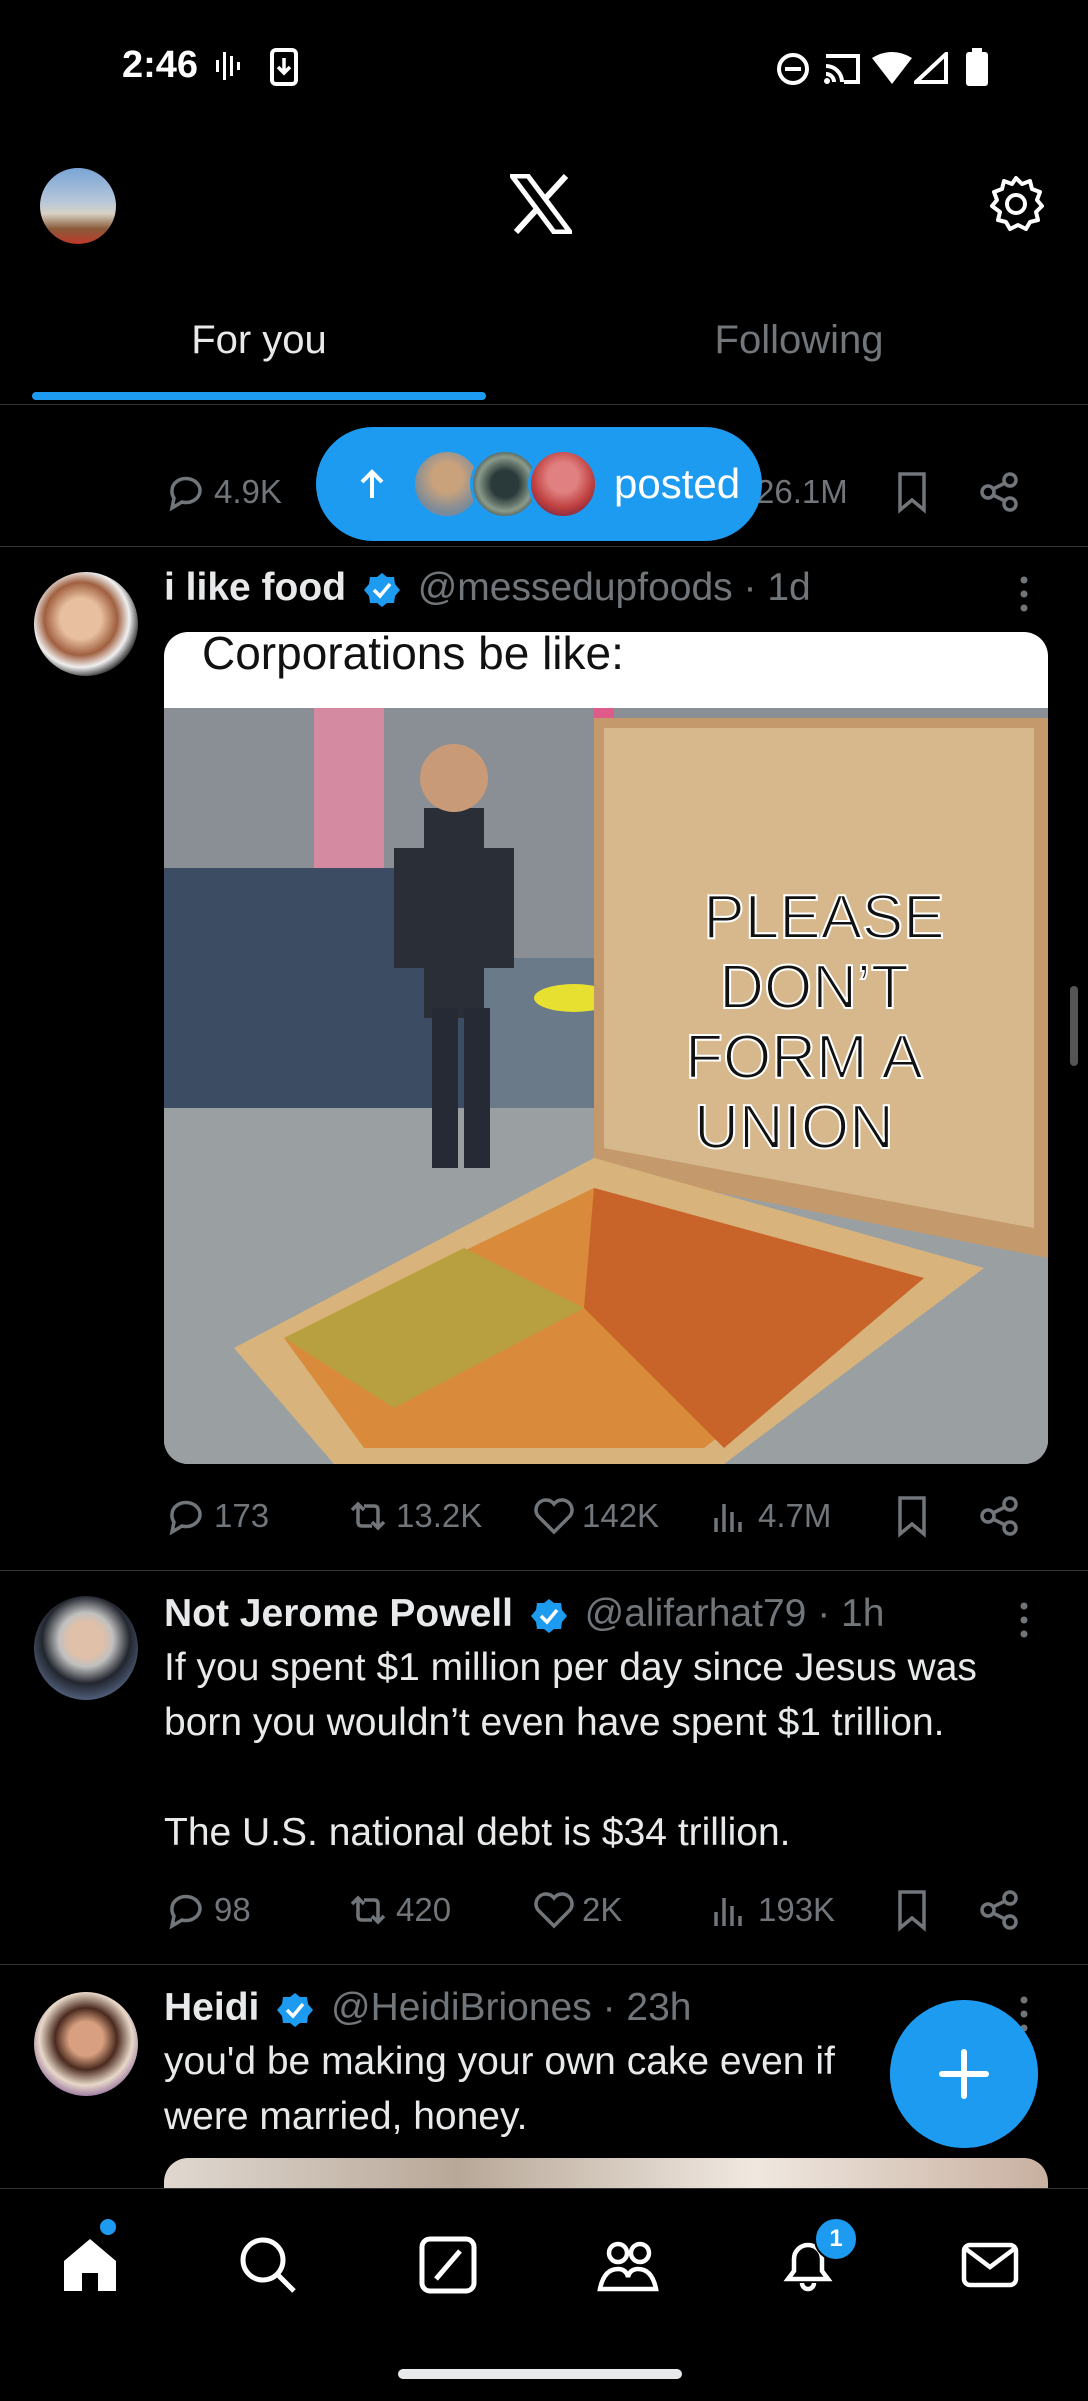  I want to click on verified-badge-icon, so click(548, 1615).